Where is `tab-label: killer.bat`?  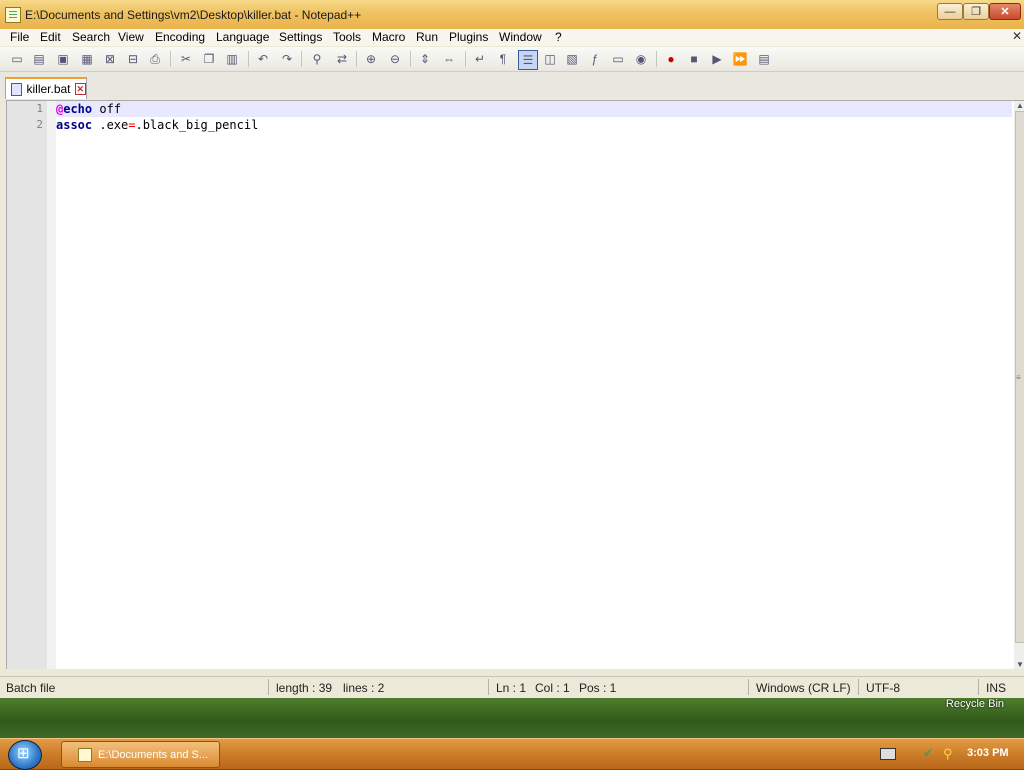 tab-label: killer.bat is located at coordinates (48, 89).